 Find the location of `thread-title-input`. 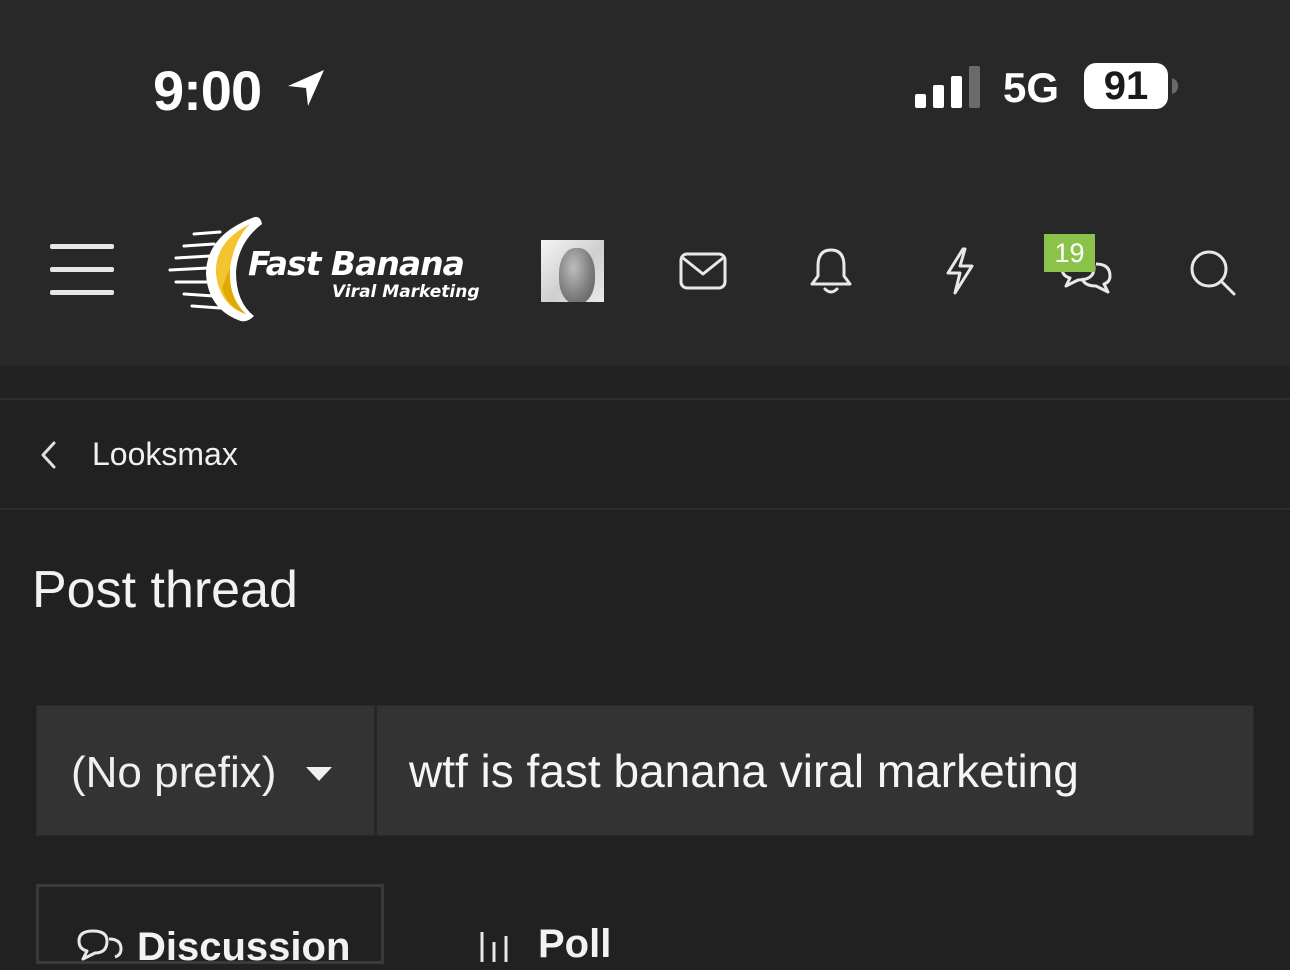

thread-title-input is located at coordinates (816, 770).